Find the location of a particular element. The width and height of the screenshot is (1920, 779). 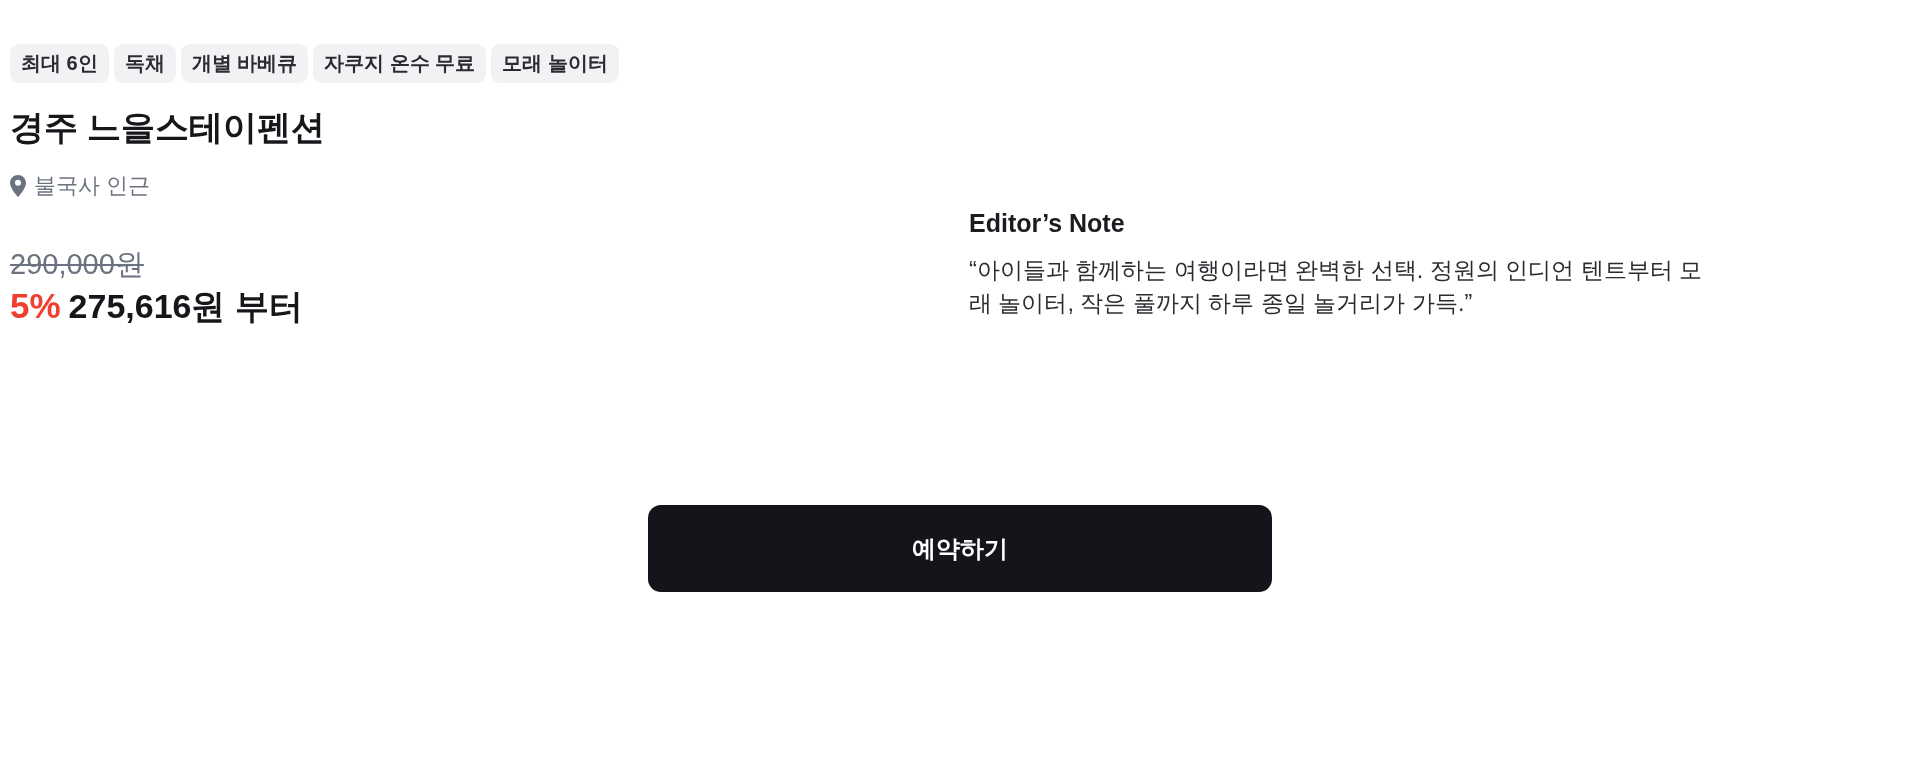

sale-price: 275,616원 부터 is located at coordinates (185, 306).